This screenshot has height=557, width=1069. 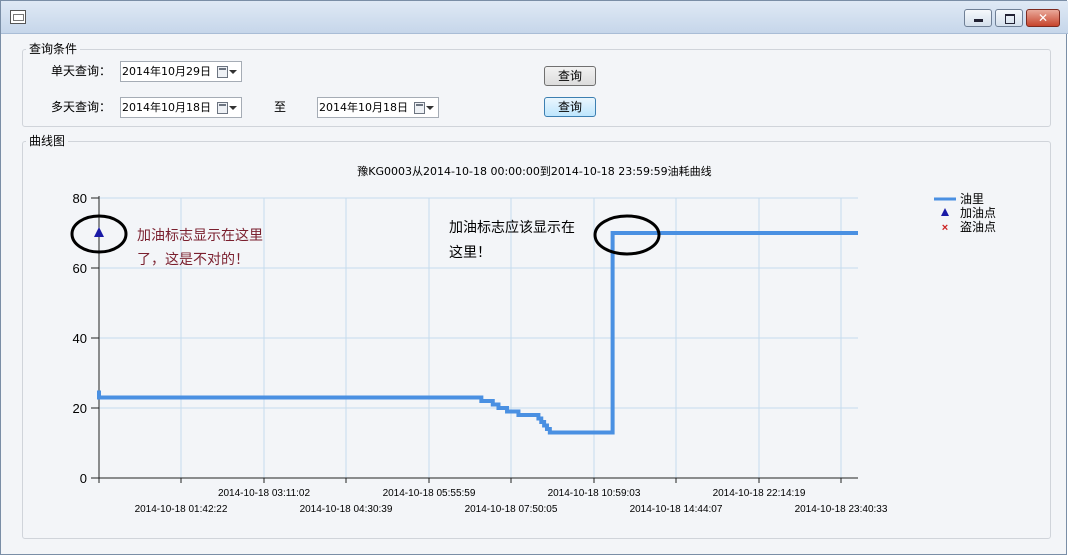 I want to click on legend-theft-swatch: ×, so click(x=945, y=228).